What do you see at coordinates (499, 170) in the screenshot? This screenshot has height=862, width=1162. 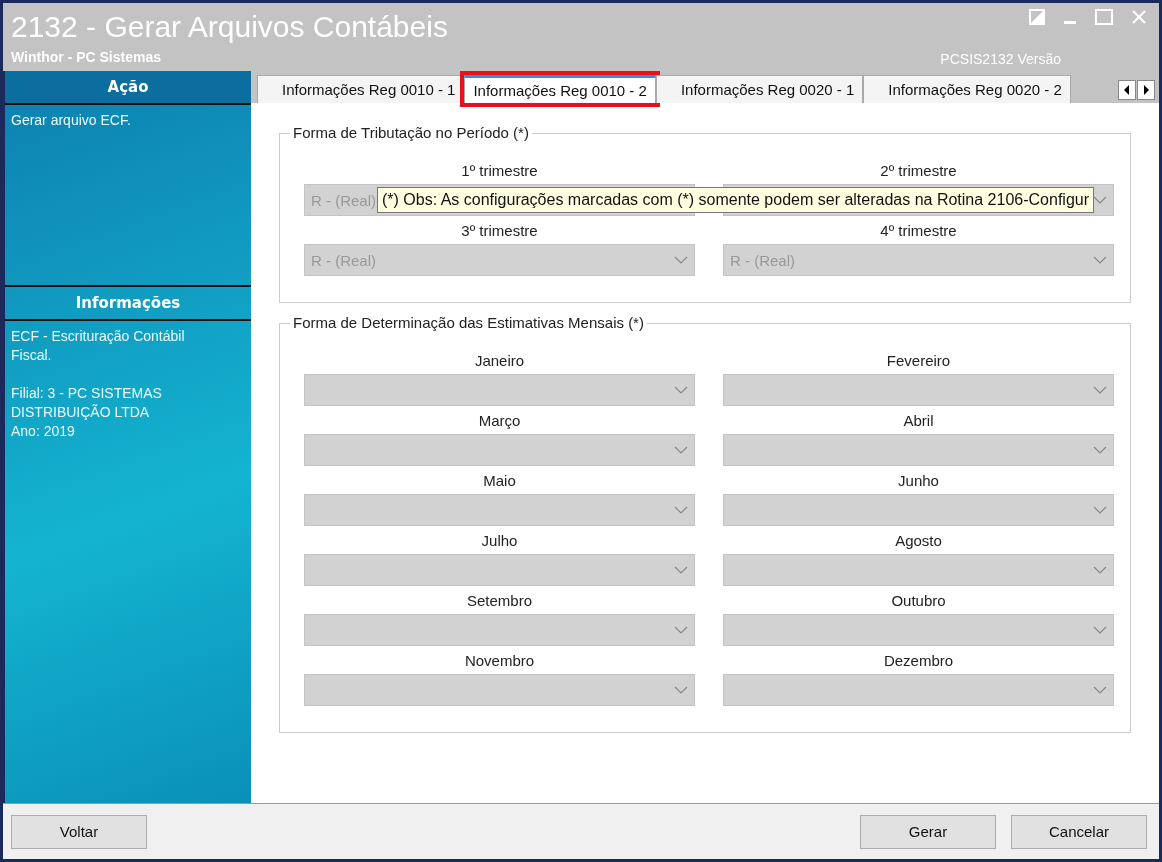 I see `field-label: 1º trimestre` at bounding box center [499, 170].